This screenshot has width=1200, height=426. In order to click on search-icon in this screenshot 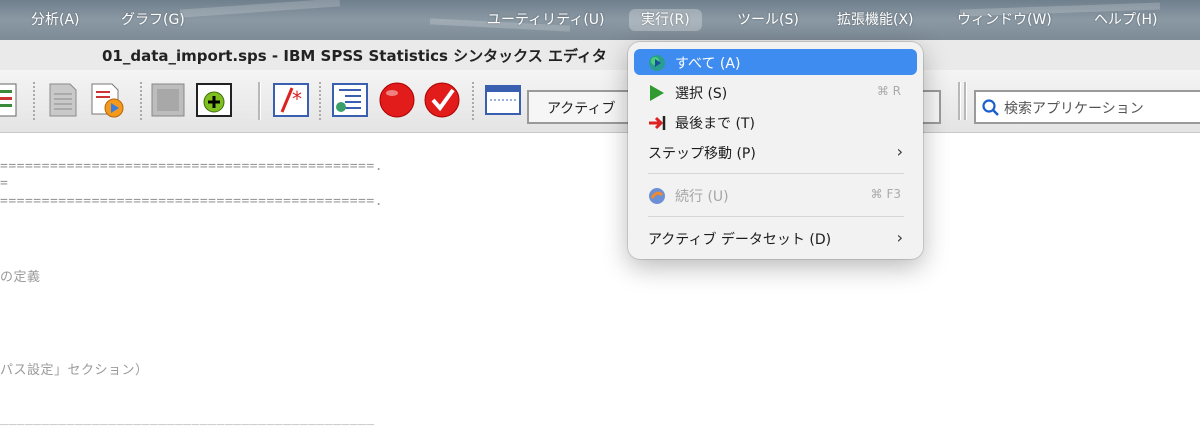, I will do `click(990, 107)`.